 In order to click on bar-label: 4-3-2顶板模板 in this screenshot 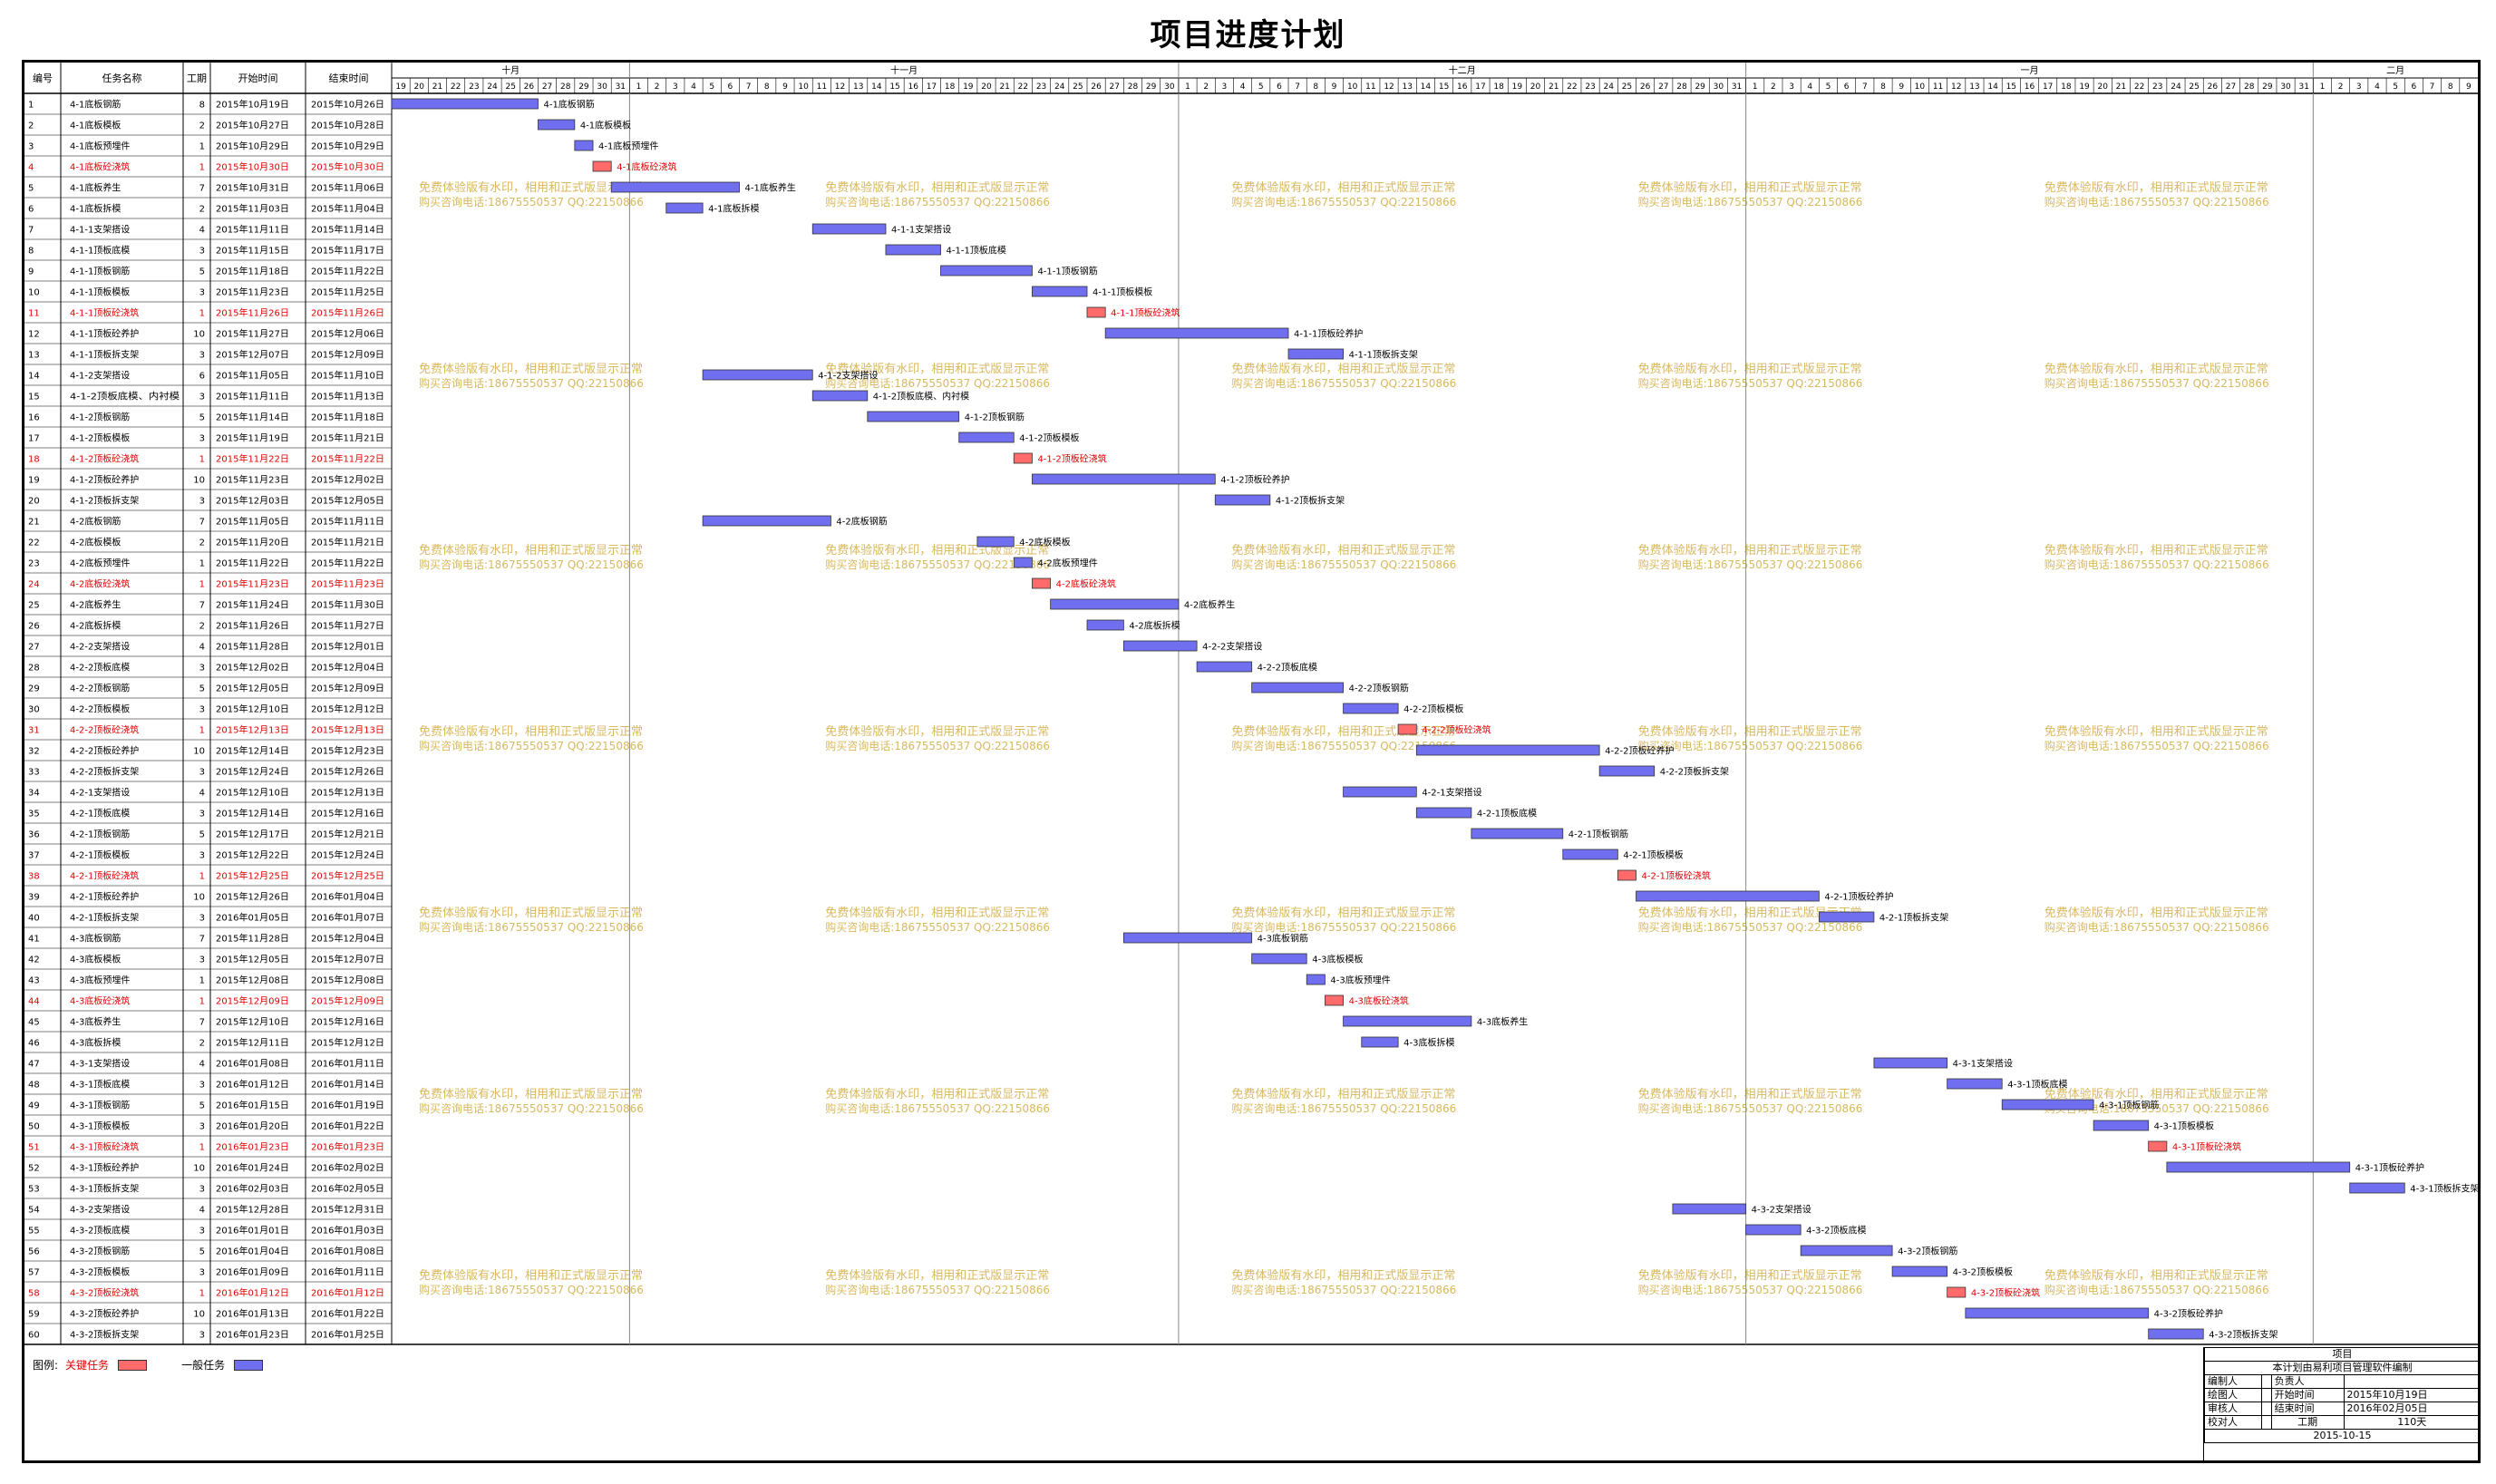, I will do `click(1983, 1272)`.